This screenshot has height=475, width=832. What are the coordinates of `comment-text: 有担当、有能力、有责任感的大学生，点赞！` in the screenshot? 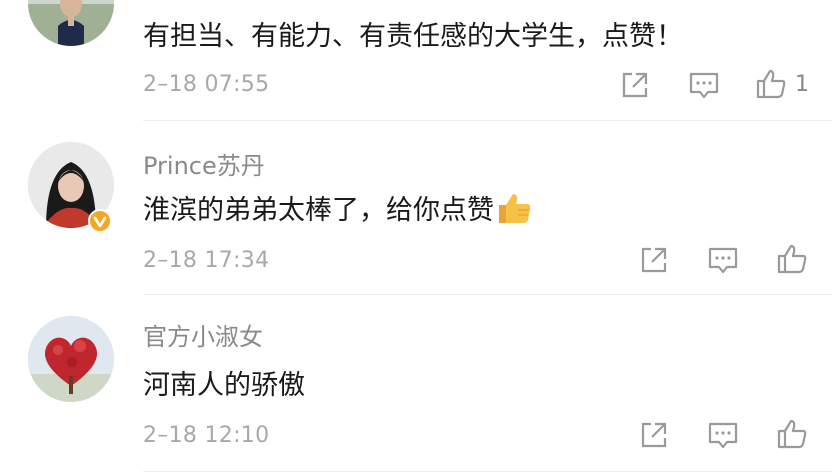 It's located at (413, 36).